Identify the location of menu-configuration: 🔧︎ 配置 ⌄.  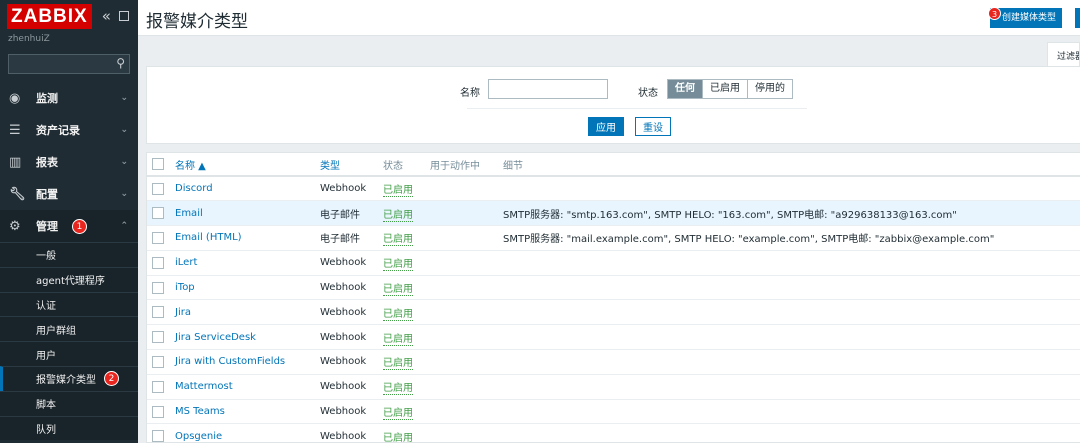
(69, 194).